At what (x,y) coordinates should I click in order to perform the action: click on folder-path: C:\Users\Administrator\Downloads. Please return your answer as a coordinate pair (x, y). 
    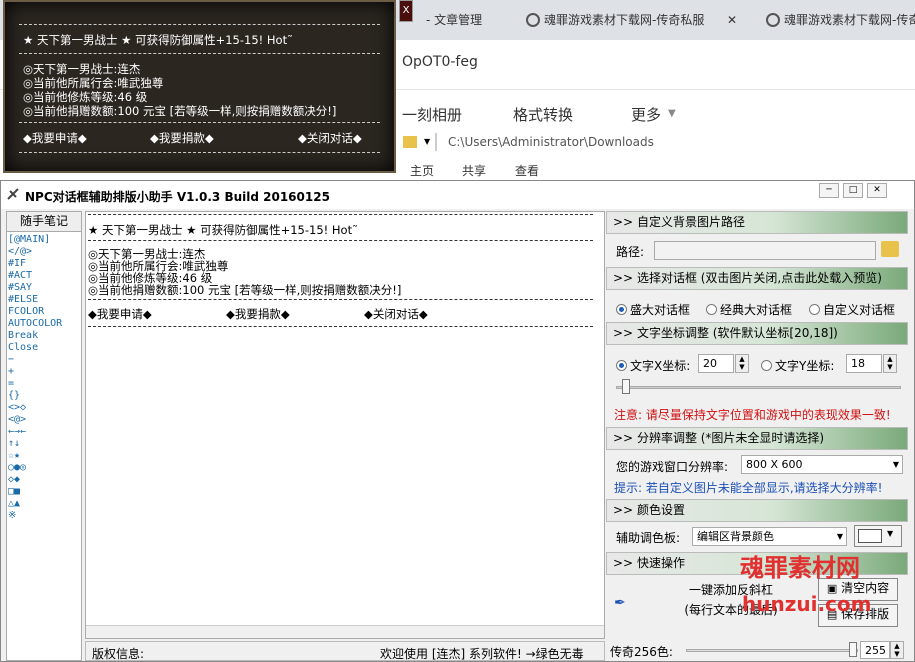
    Looking at the image, I should click on (551, 142).